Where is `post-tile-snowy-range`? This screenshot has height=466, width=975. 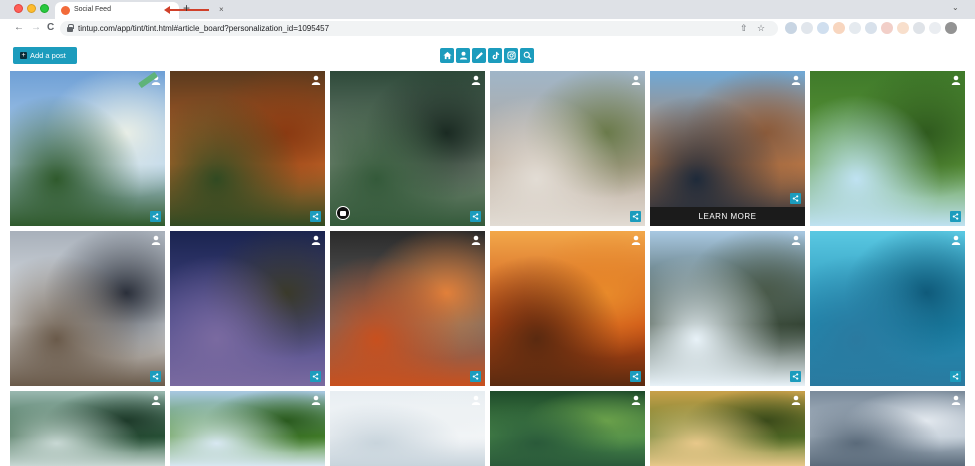 post-tile-snowy-range is located at coordinates (87, 308).